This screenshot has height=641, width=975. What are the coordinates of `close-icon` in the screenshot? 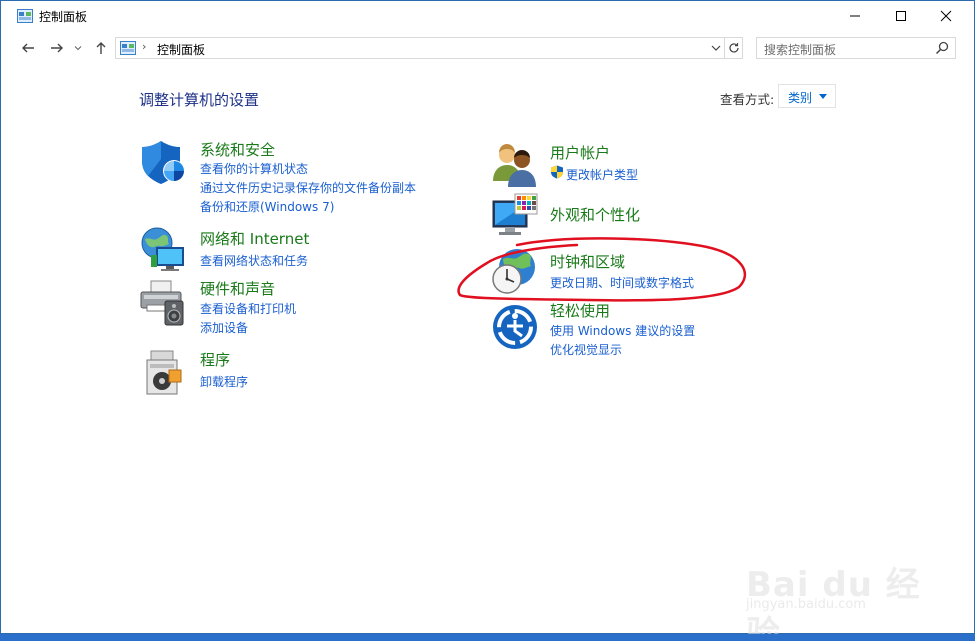 It's located at (946, 16).